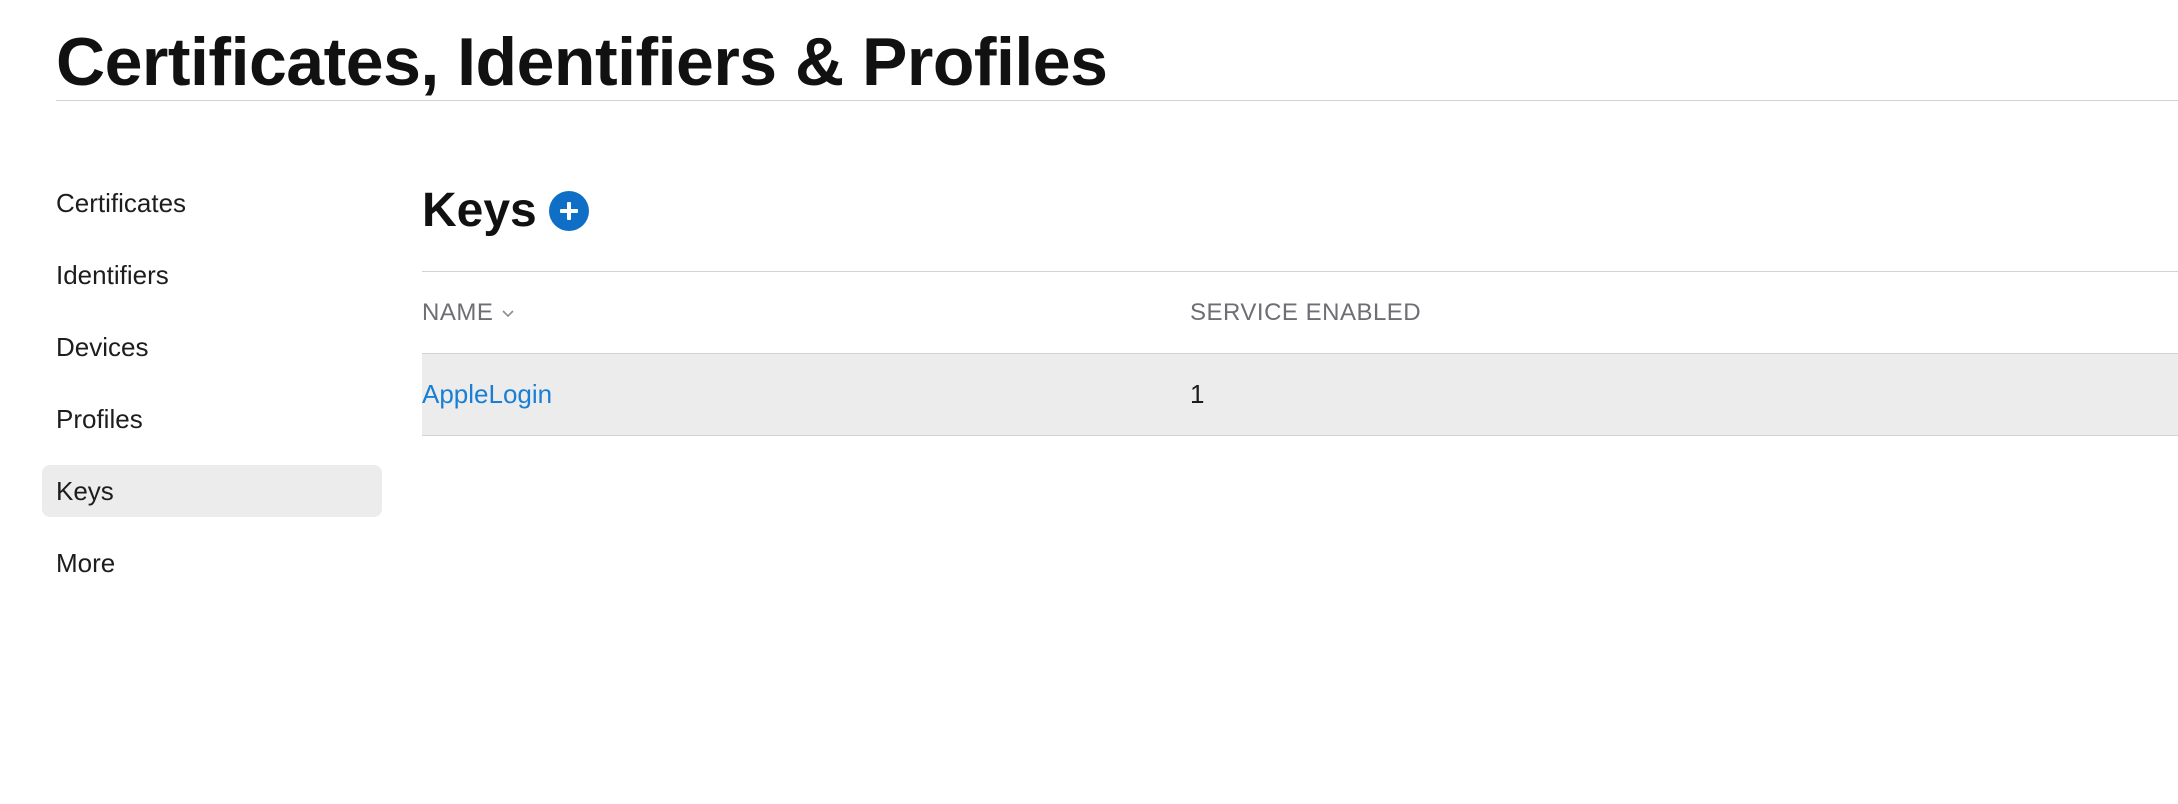  I want to click on section-header: Keys, so click(1300, 221).